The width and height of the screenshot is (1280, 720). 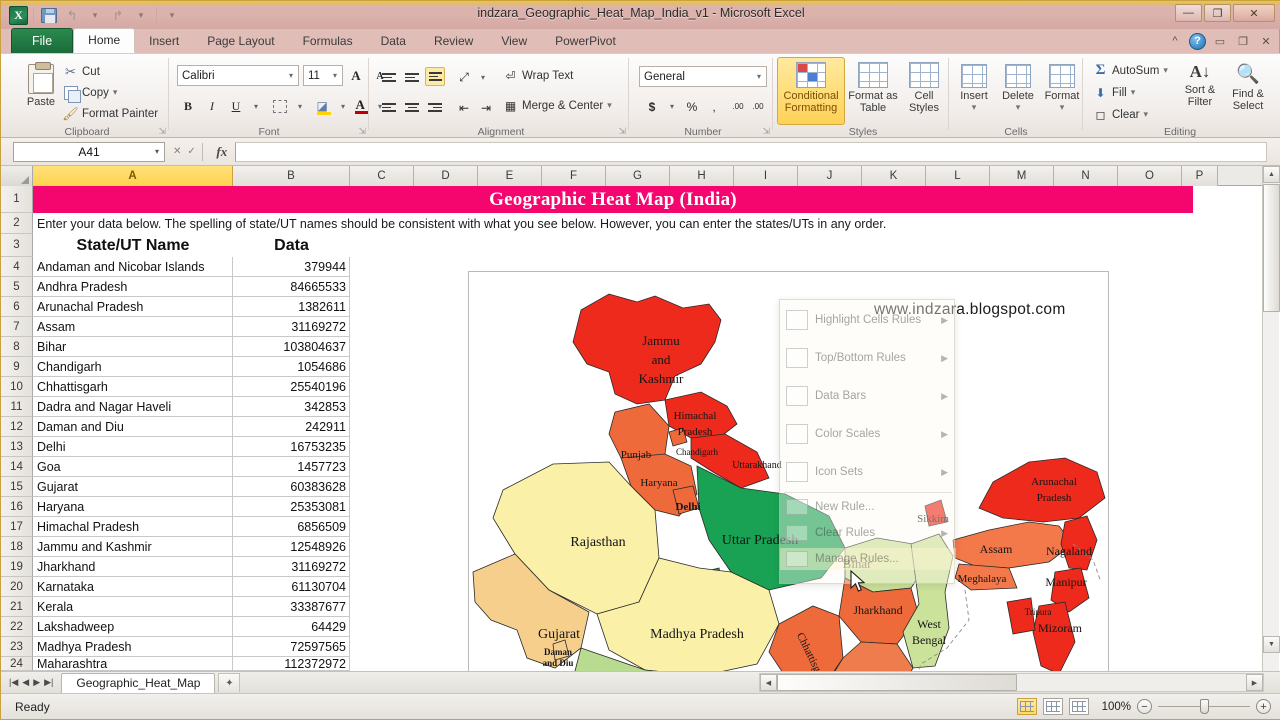 What do you see at coordinates (36, 682) in the screenshot?
I see `next-sheet-button: ▶` at bounding box center [36, 682].